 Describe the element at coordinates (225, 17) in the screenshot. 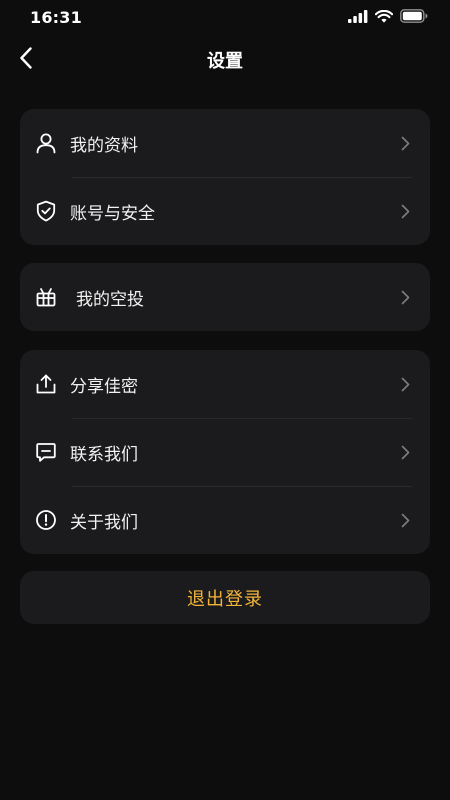

I see `status-bar: 16:31` at that location.